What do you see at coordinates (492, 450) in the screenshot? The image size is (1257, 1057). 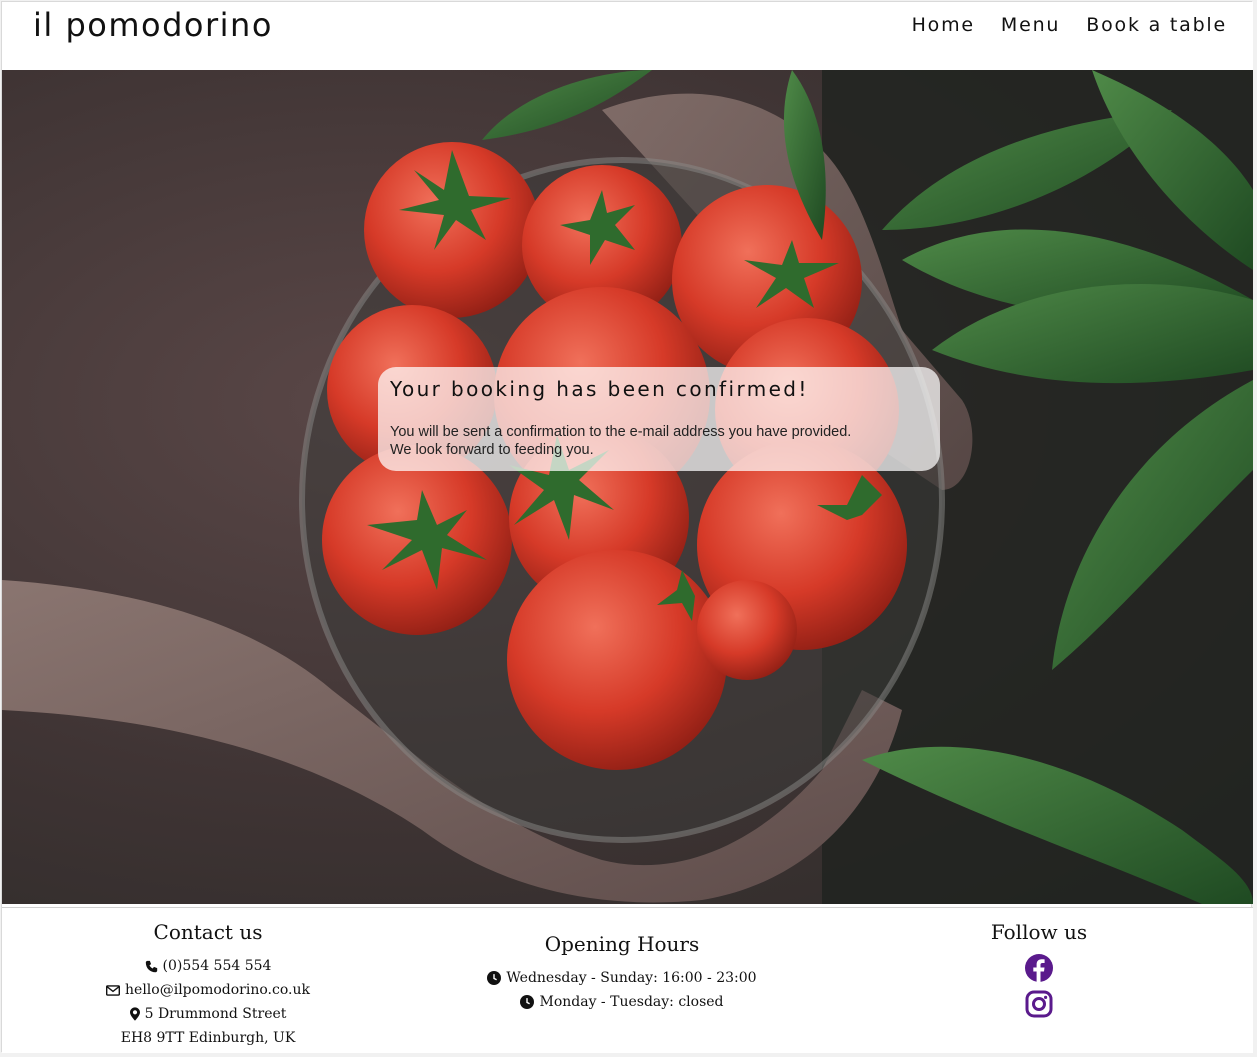 I see `confirmation-closing-text: We look forward to feeding you.` at bounding box center [492, 450].